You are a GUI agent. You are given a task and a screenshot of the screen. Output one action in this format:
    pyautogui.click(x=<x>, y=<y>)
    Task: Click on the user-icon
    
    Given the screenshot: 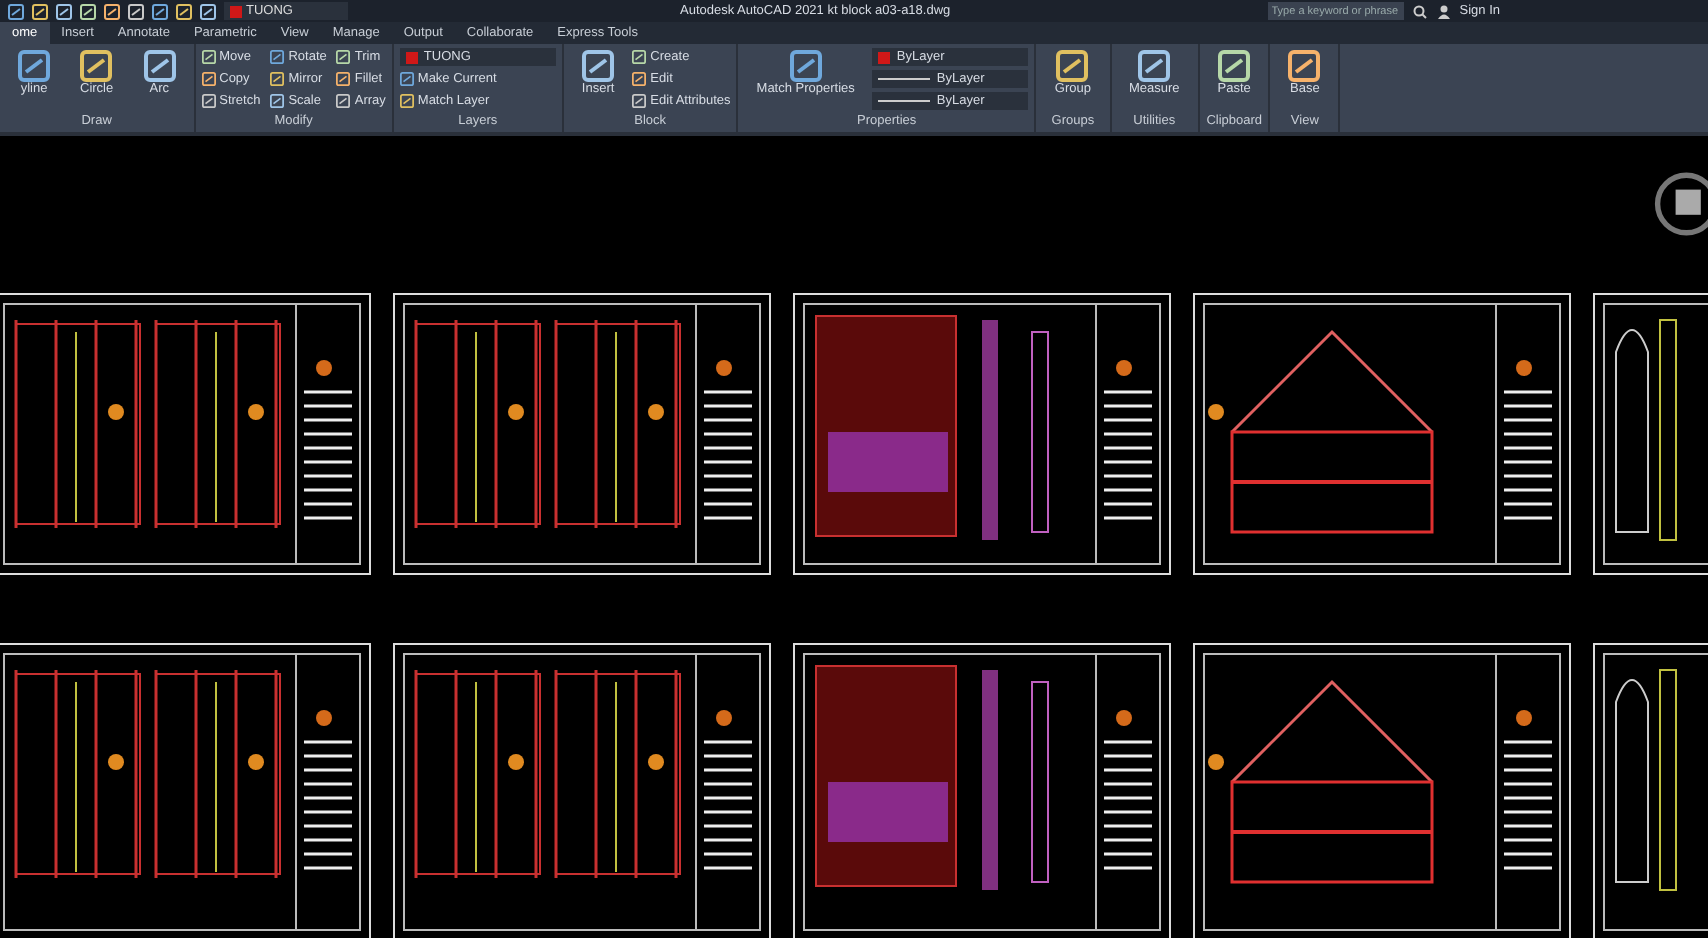 What is the action you would take?
    pyautogui.click(x=1443, y=11)
    